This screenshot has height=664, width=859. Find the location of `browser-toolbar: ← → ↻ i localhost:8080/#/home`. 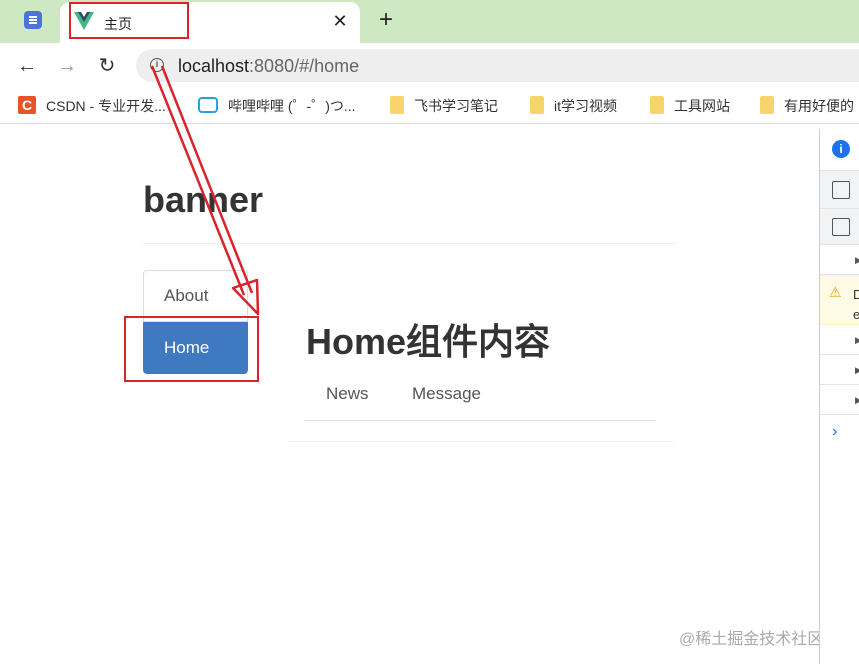

browser-toolbar: ← → ↻ i localhost:8080/#/home is located at coordinates (429, 66).